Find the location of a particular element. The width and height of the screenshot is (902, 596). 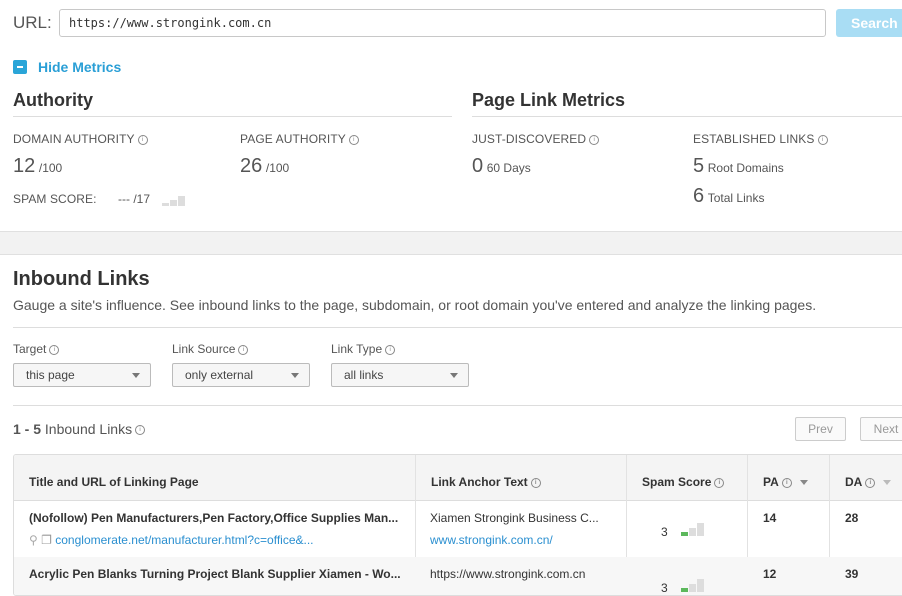

column-header-pa: PA i is located at coordinates (789, 478).